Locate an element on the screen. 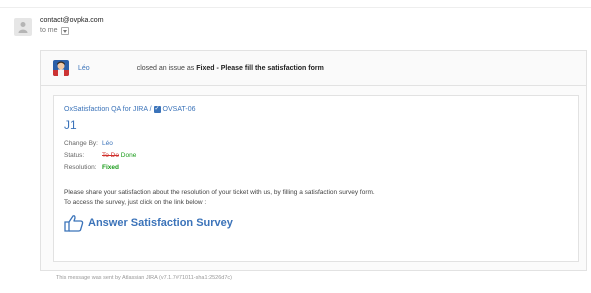  resolution-label: Resolution: is located at coordinates (80, 167).